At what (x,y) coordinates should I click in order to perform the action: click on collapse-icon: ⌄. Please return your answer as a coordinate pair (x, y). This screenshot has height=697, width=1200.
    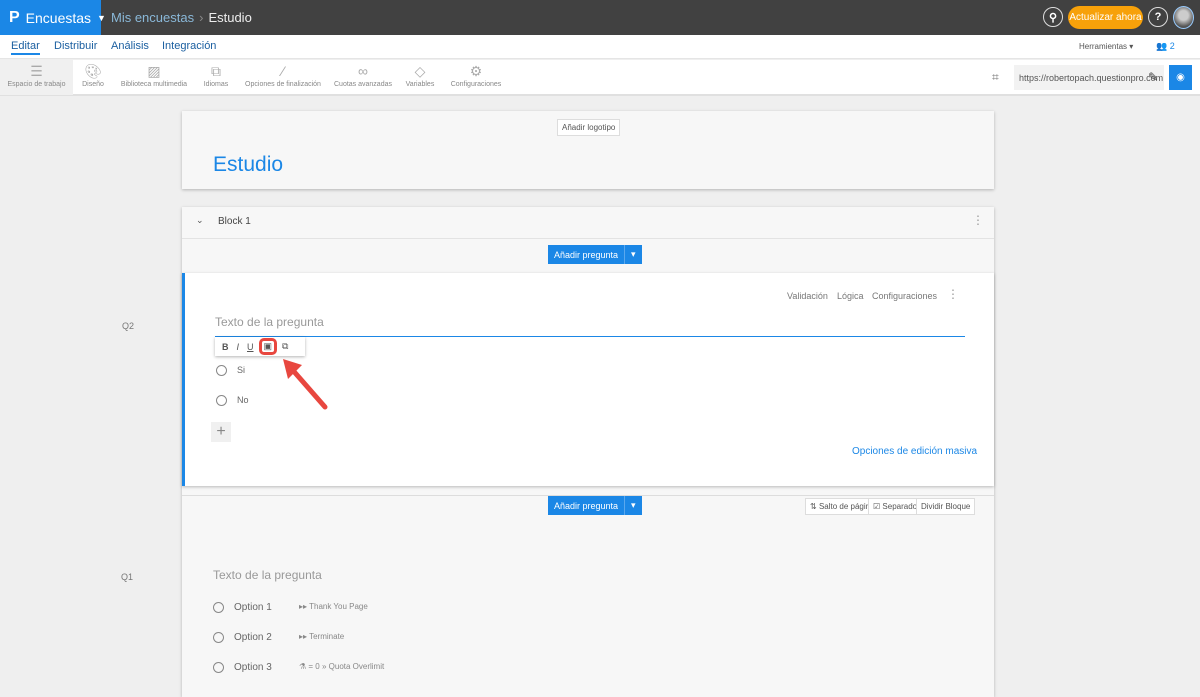
    Looking at the image, I should click on (200, 220).